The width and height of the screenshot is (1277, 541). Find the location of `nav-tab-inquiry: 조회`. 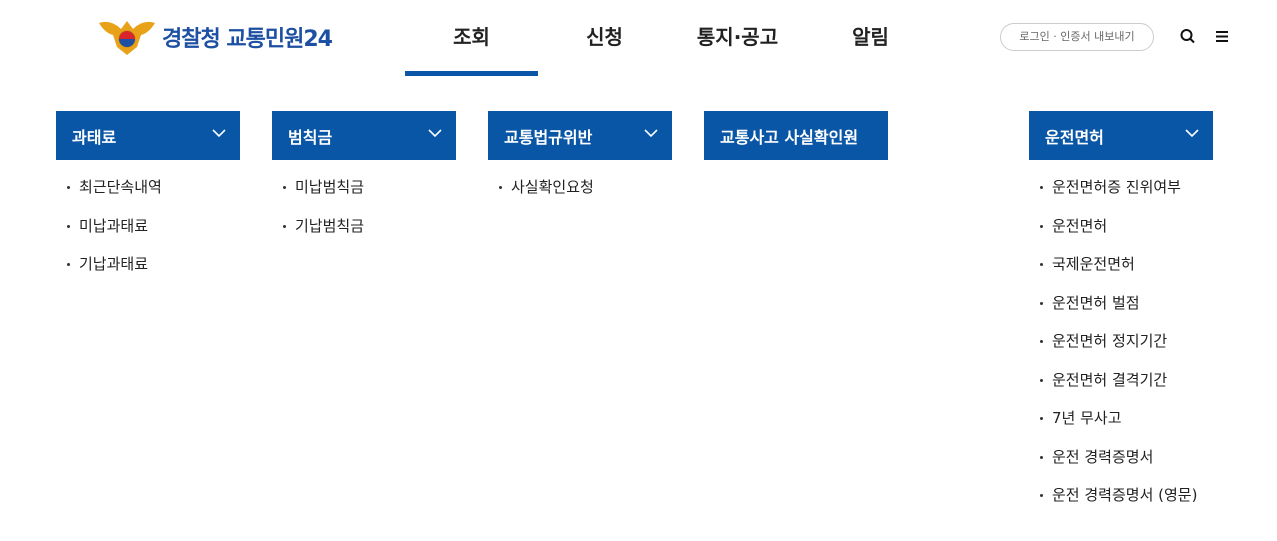

nav-tab-inquiry: 조회 is located at coordinates (471, 38).